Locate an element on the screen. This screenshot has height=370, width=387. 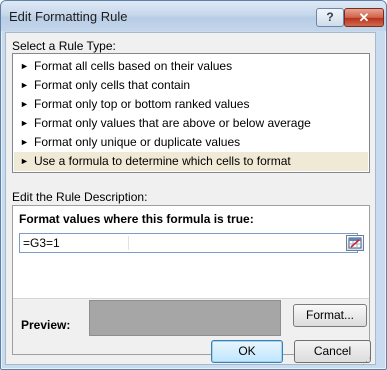
ok-button: OK is located at coordinates (247, 351).